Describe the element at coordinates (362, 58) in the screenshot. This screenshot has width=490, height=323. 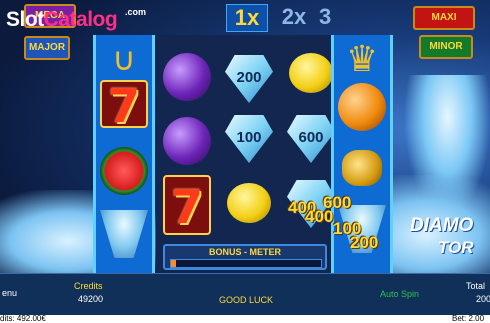
I see `crown-icon: ♛` at that location.